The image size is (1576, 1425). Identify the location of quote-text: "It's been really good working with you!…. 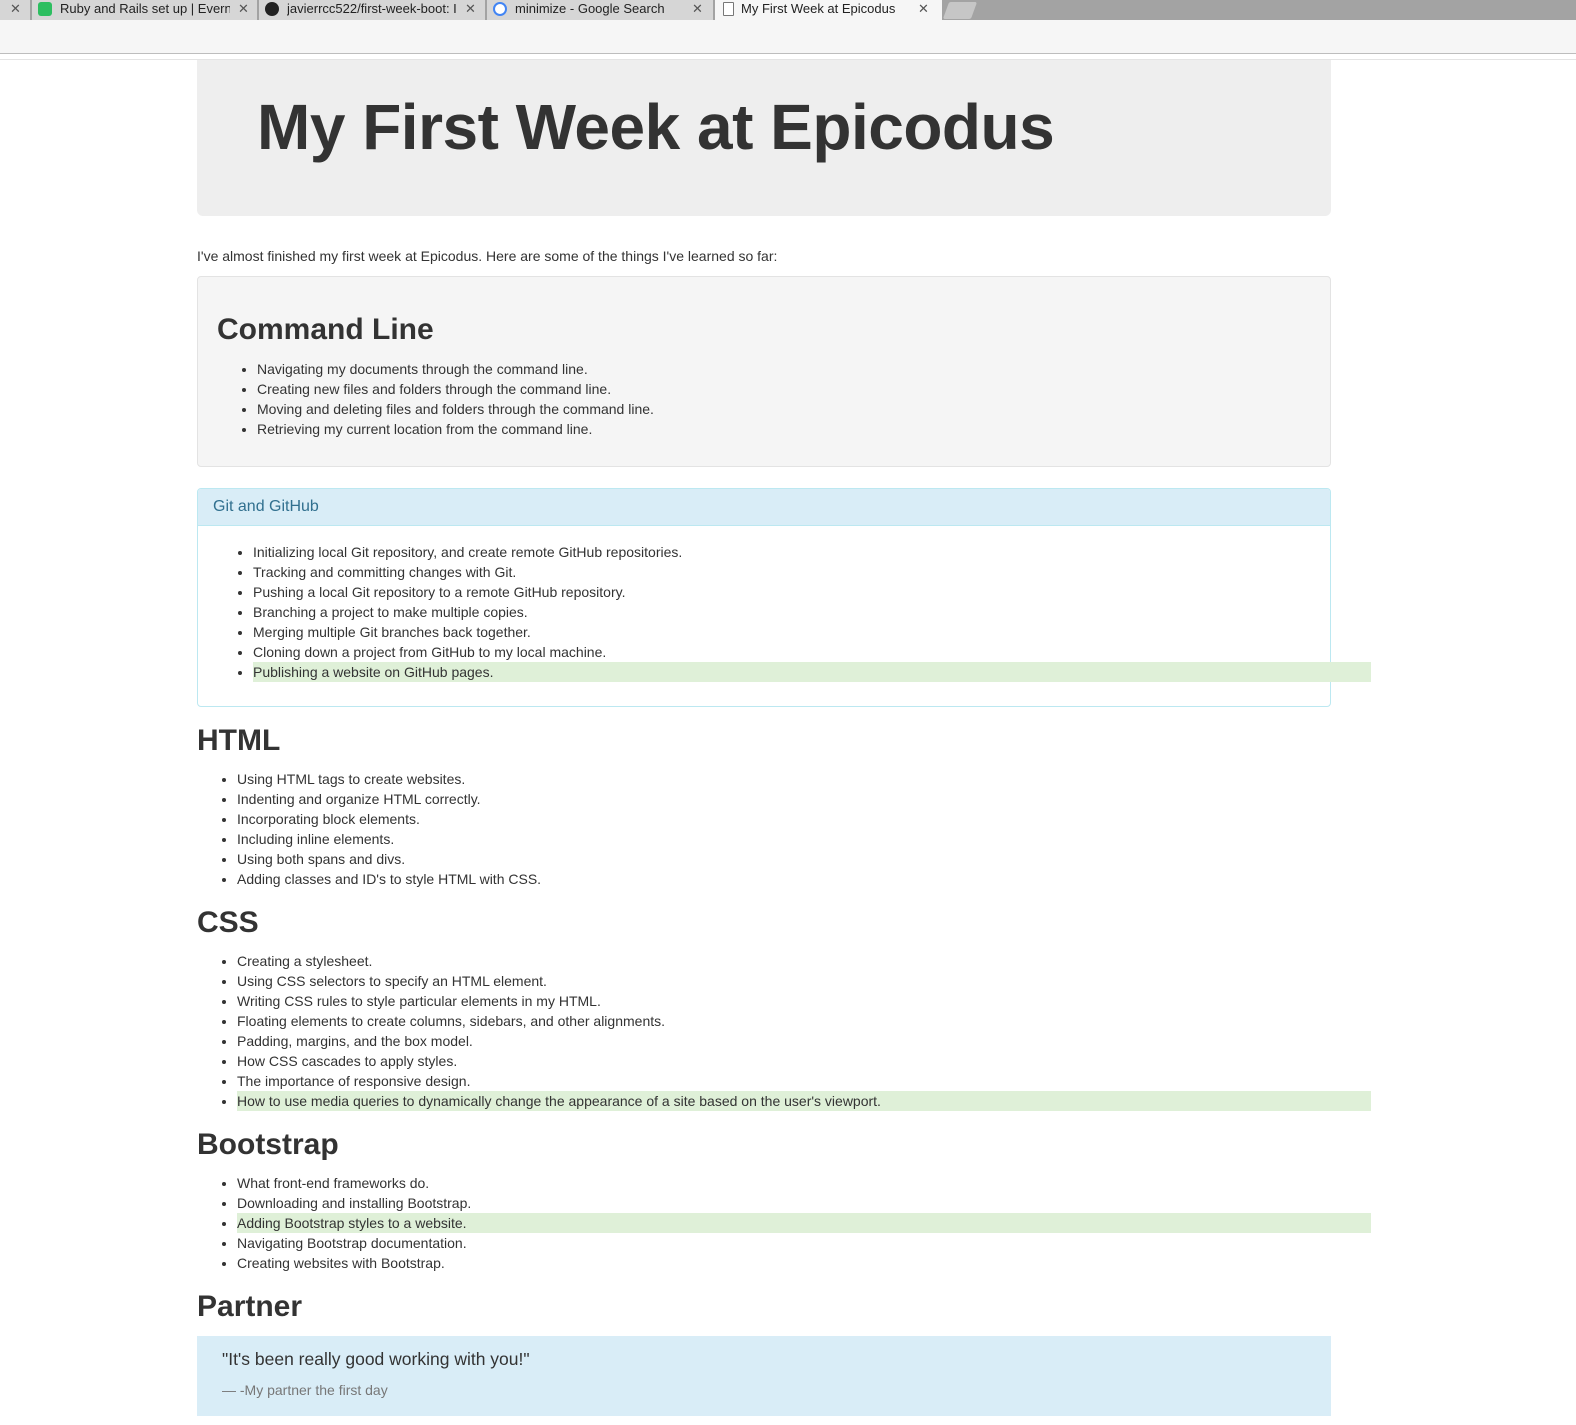
(376, 1359).